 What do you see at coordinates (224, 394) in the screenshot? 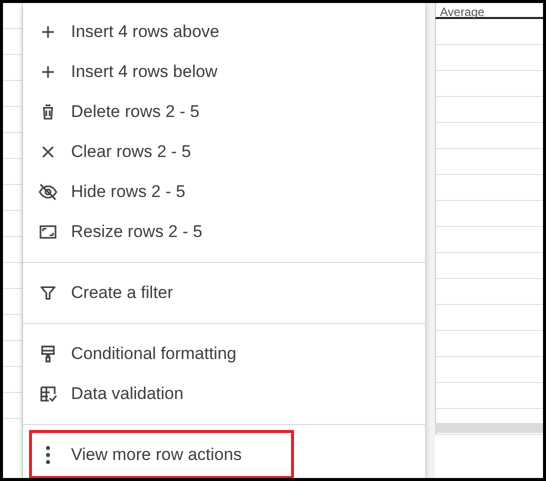
I see `menu-item: Data validation` at bounding box center [224, 394].